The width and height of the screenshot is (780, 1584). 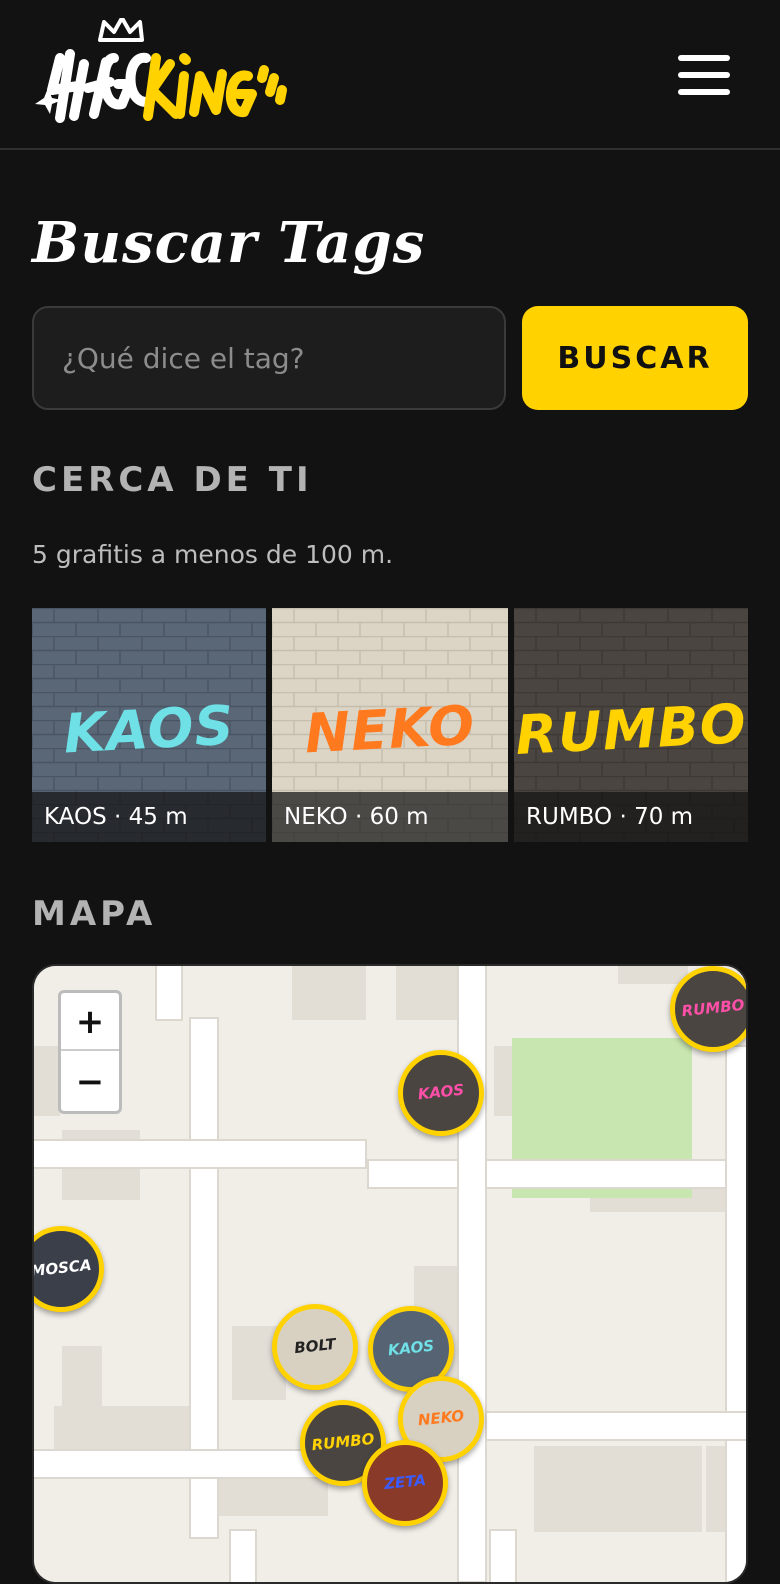 What do you see at coordinates (165, 73) in the screenshot?
I see `tagking-logo` at bounding box center [165, 73].